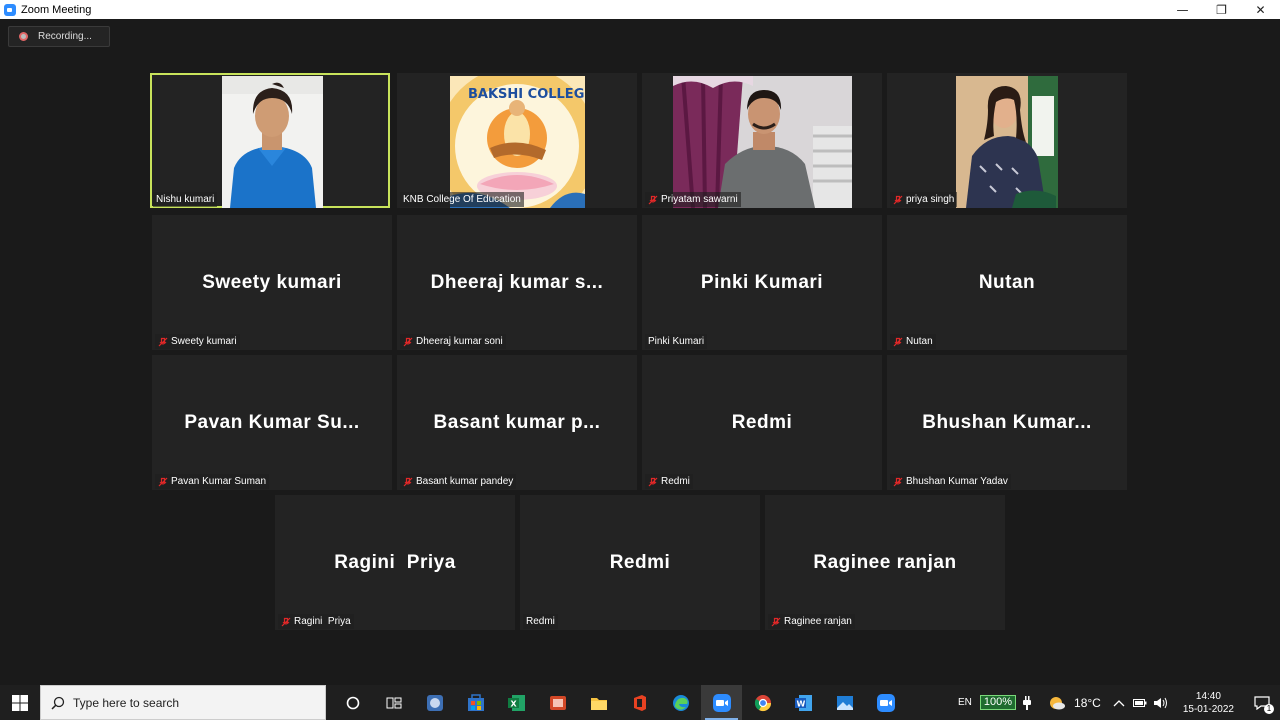  I want to click on participant-tile: Dheeraj kumar s... Dheeraj kumar soni, so click(517, 282).